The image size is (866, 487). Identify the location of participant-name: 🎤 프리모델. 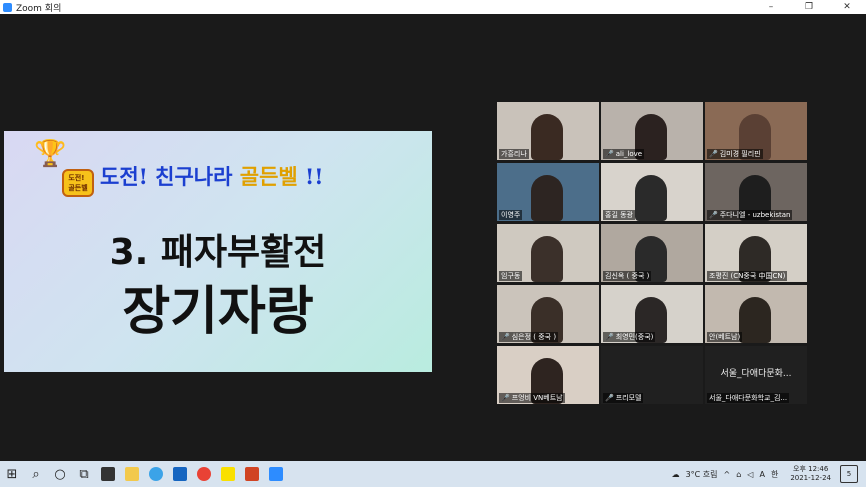
(623, 398).